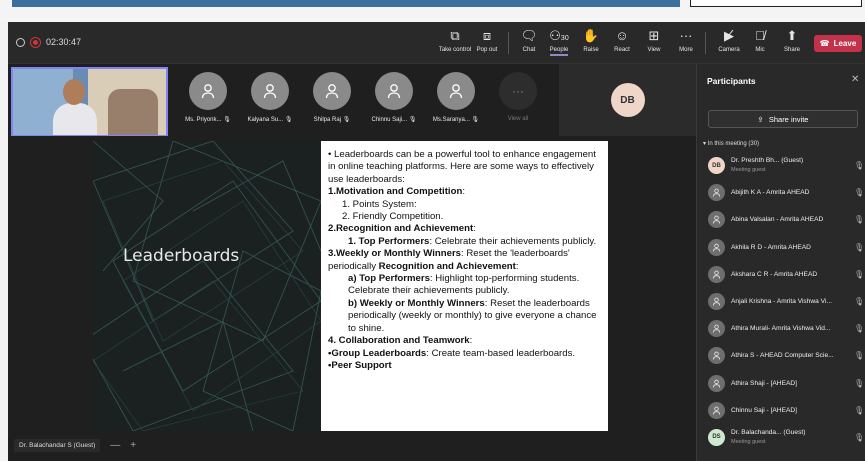 The width and height of the screenshot is (865, 461). I want to click on more-button: ··· More, so click(686, 44).